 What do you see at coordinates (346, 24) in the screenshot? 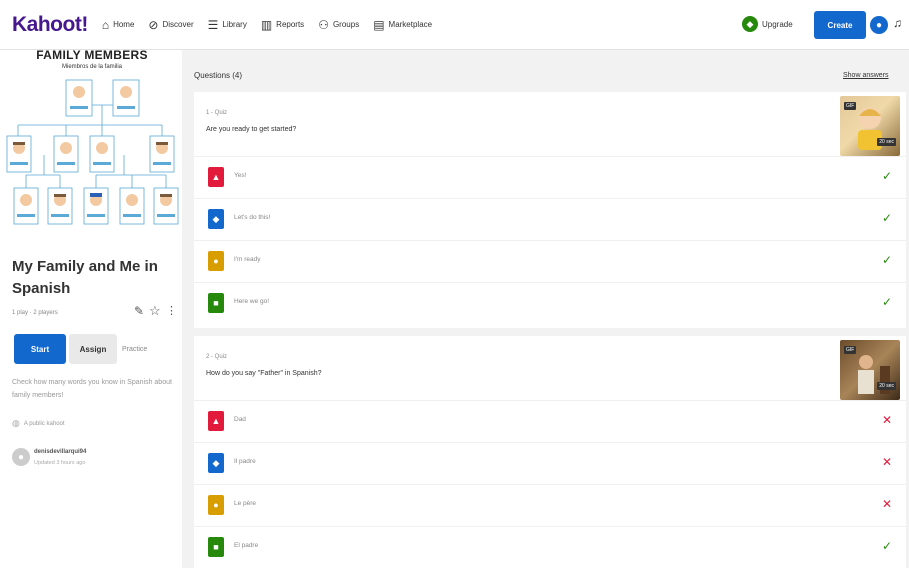
I see `nav-label: Groups` at bounding box center [346, 24].